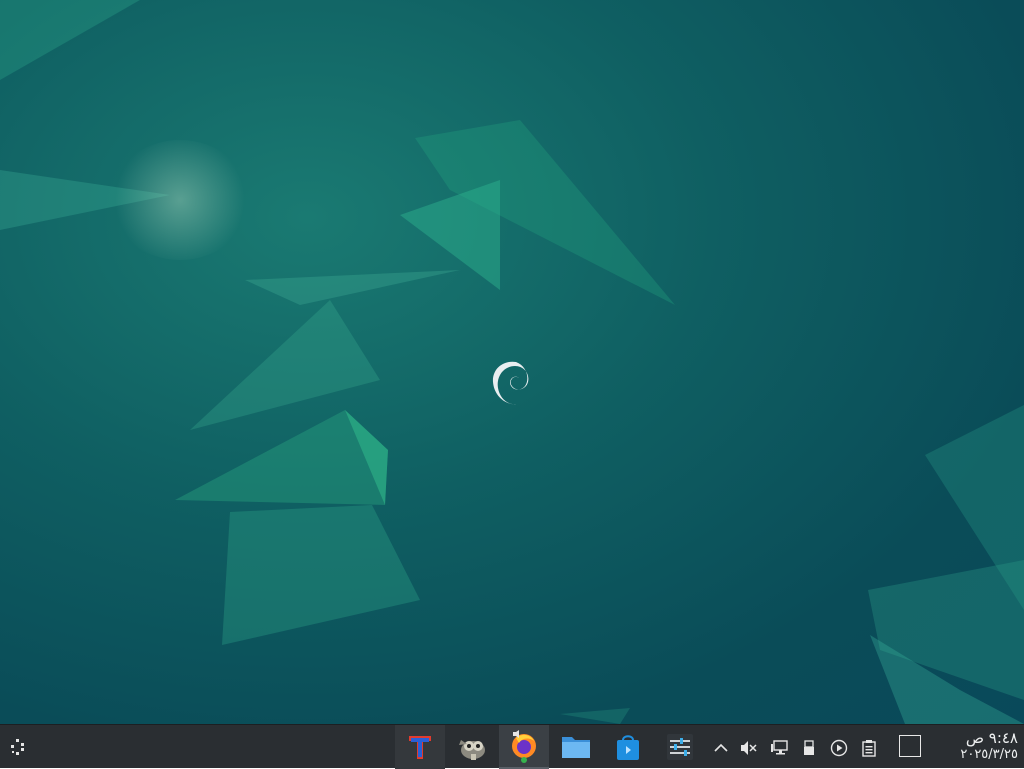  I want to click on folder-icon, so click(576, 747).